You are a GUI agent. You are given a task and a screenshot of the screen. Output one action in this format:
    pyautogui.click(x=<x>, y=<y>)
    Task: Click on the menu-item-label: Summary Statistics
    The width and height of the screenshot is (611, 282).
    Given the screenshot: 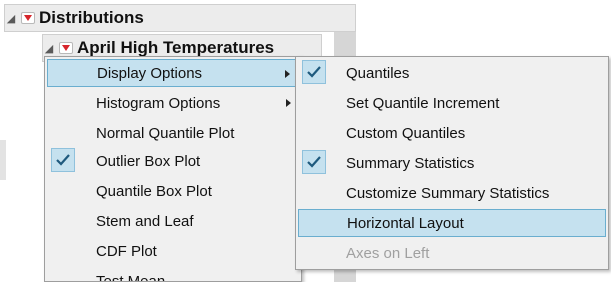 What is the action you would take?
    pyautogui.click(x=410, y=163)
    